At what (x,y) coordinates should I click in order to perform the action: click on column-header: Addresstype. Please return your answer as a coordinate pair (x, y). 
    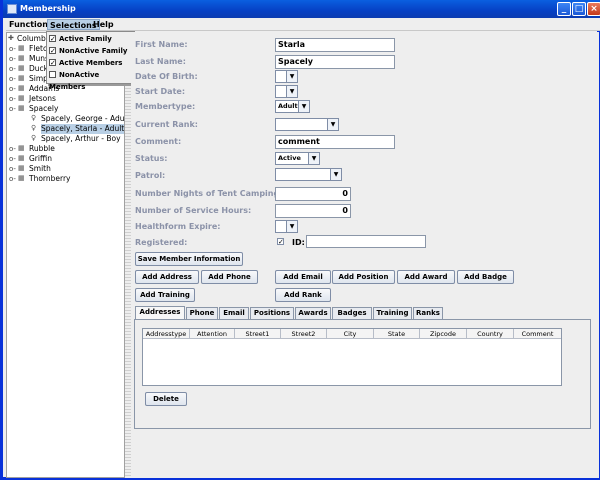
    Looking at the image, I should click on (166, 334).